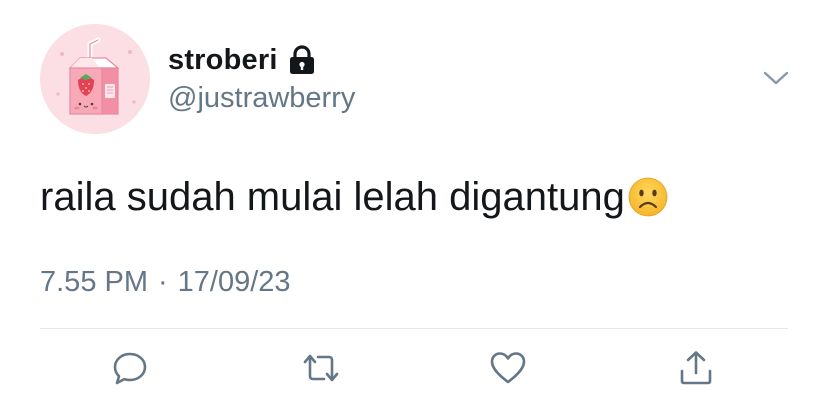 The width and height of the screenshot is (828, 417). I want to click on tweet-date: 17/09/23, so click(234, 282).